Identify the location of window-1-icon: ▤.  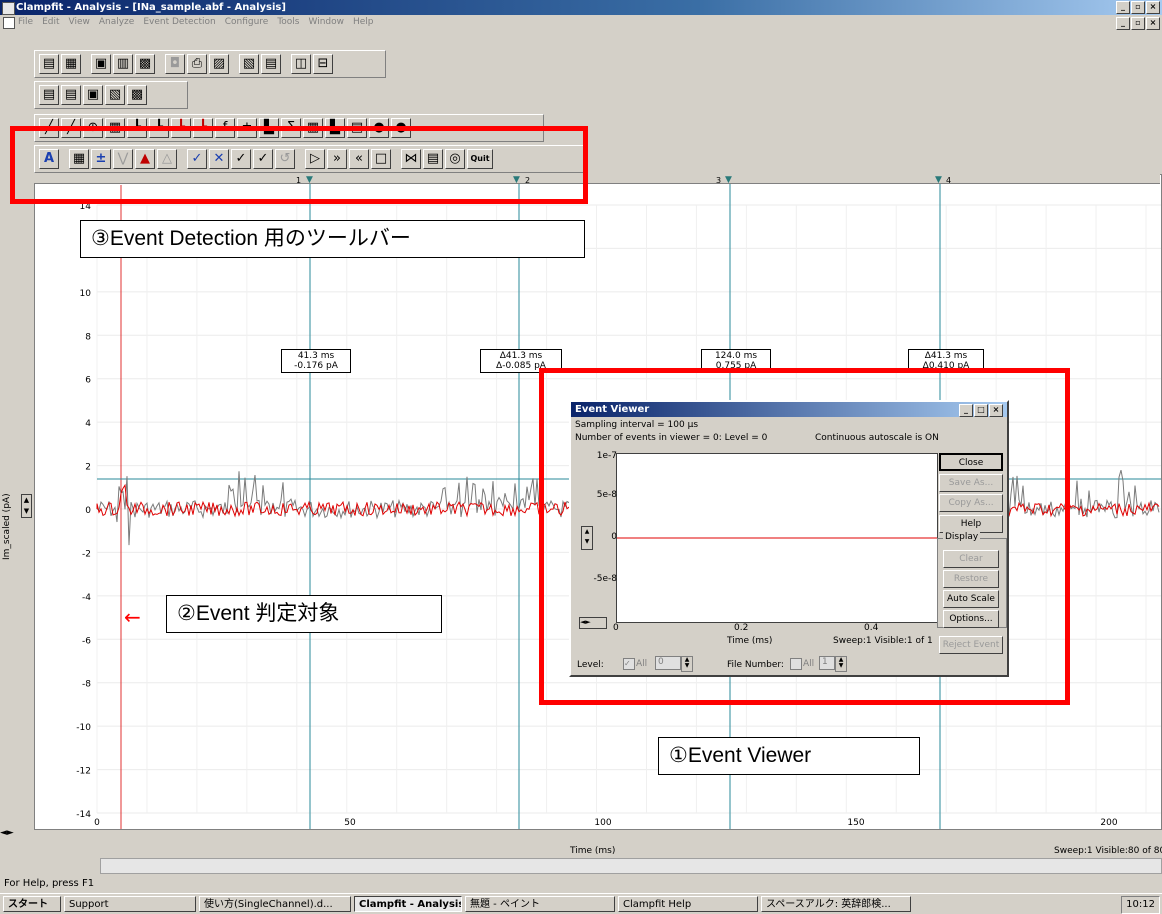
(49, 95).